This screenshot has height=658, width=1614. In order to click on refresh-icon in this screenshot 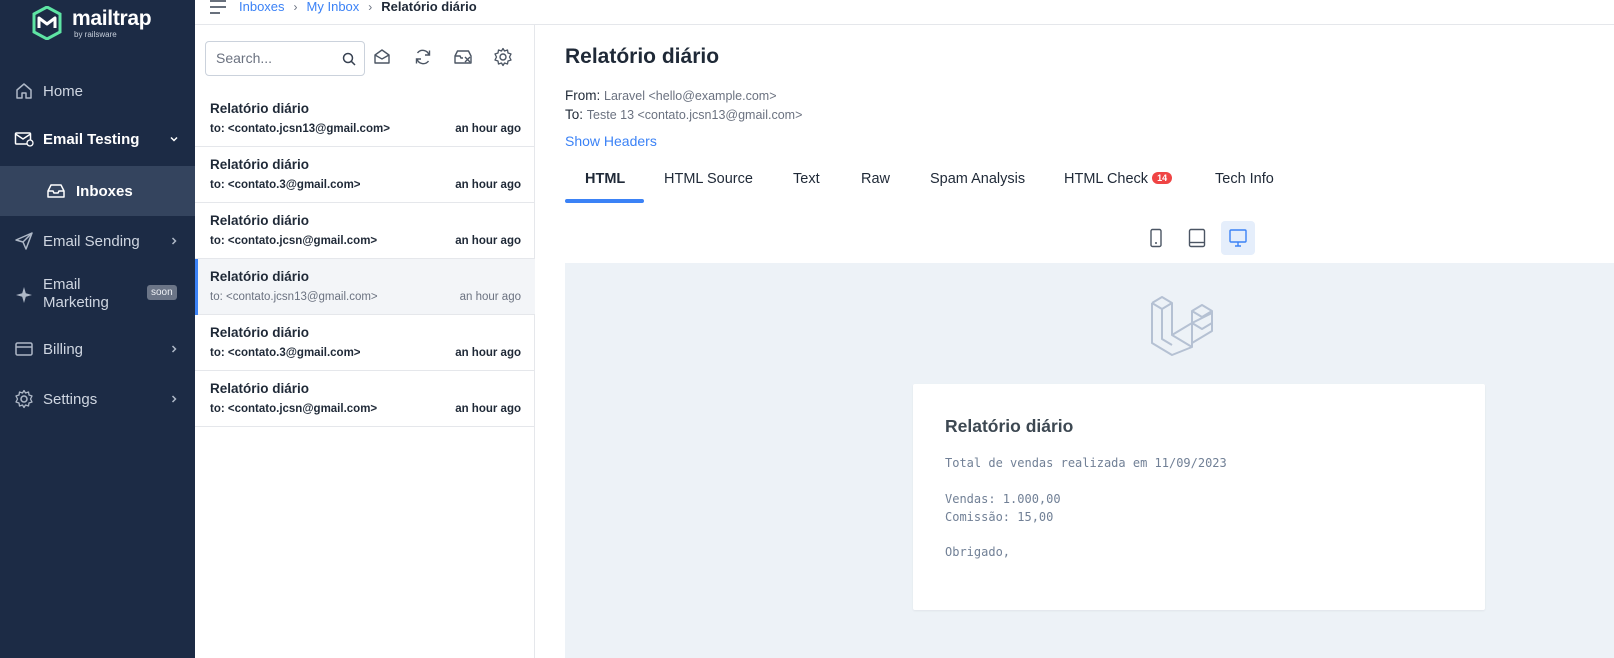, I will do `click(423, 57)`.